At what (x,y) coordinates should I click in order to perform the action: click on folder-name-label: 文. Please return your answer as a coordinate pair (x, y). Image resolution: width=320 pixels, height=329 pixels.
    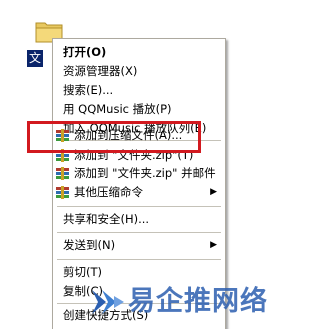
    Looking at the image, I should click on (35, 58).